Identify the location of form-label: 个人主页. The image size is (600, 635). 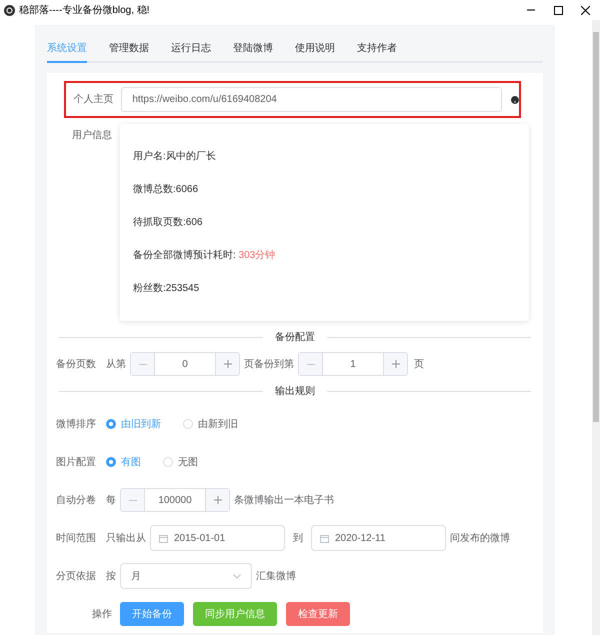
(93, 99).